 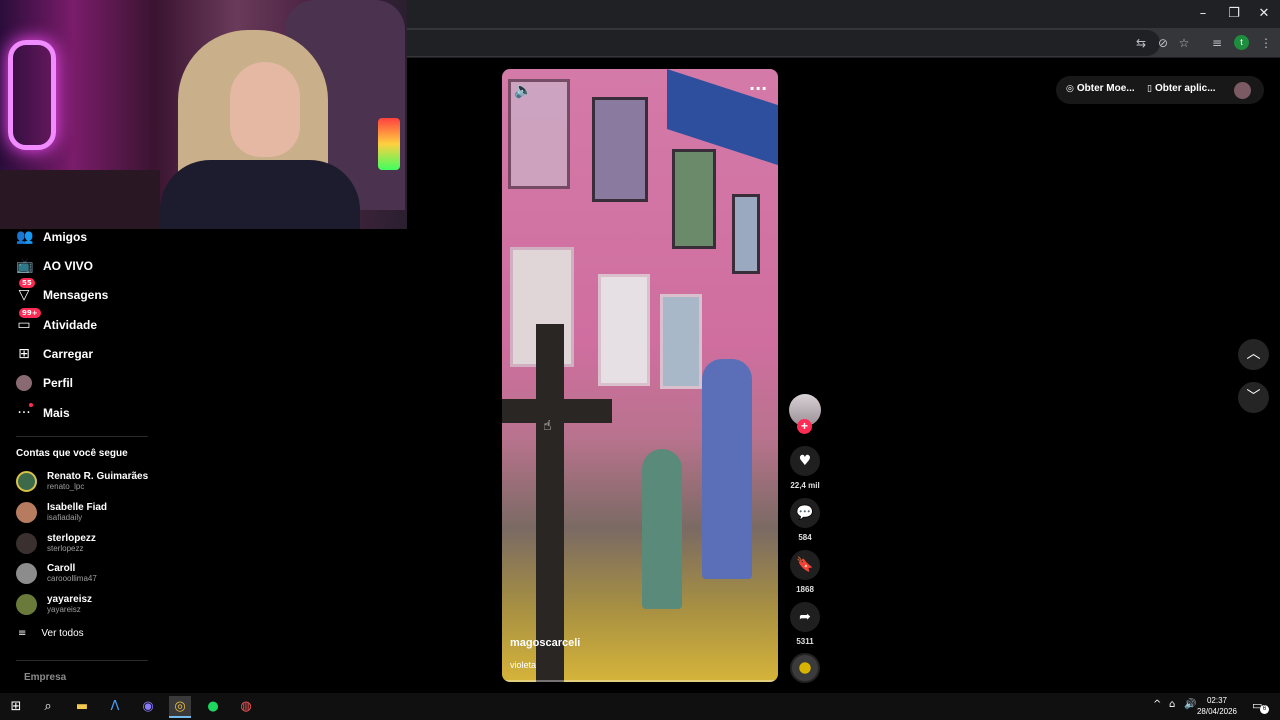 I want to click on webcam-overlay, so click(x=203, y=114).